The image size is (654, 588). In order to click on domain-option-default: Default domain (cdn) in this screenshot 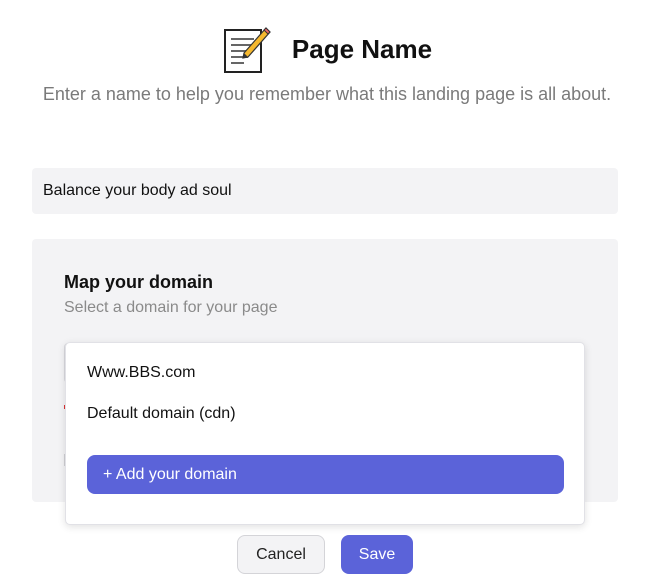, I will do `click(161, 414)`.